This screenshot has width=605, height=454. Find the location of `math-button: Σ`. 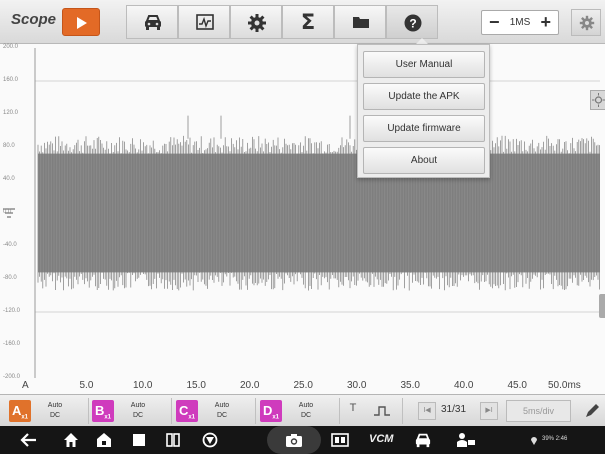

math-button: Σ is located at coordinates (308, 22).